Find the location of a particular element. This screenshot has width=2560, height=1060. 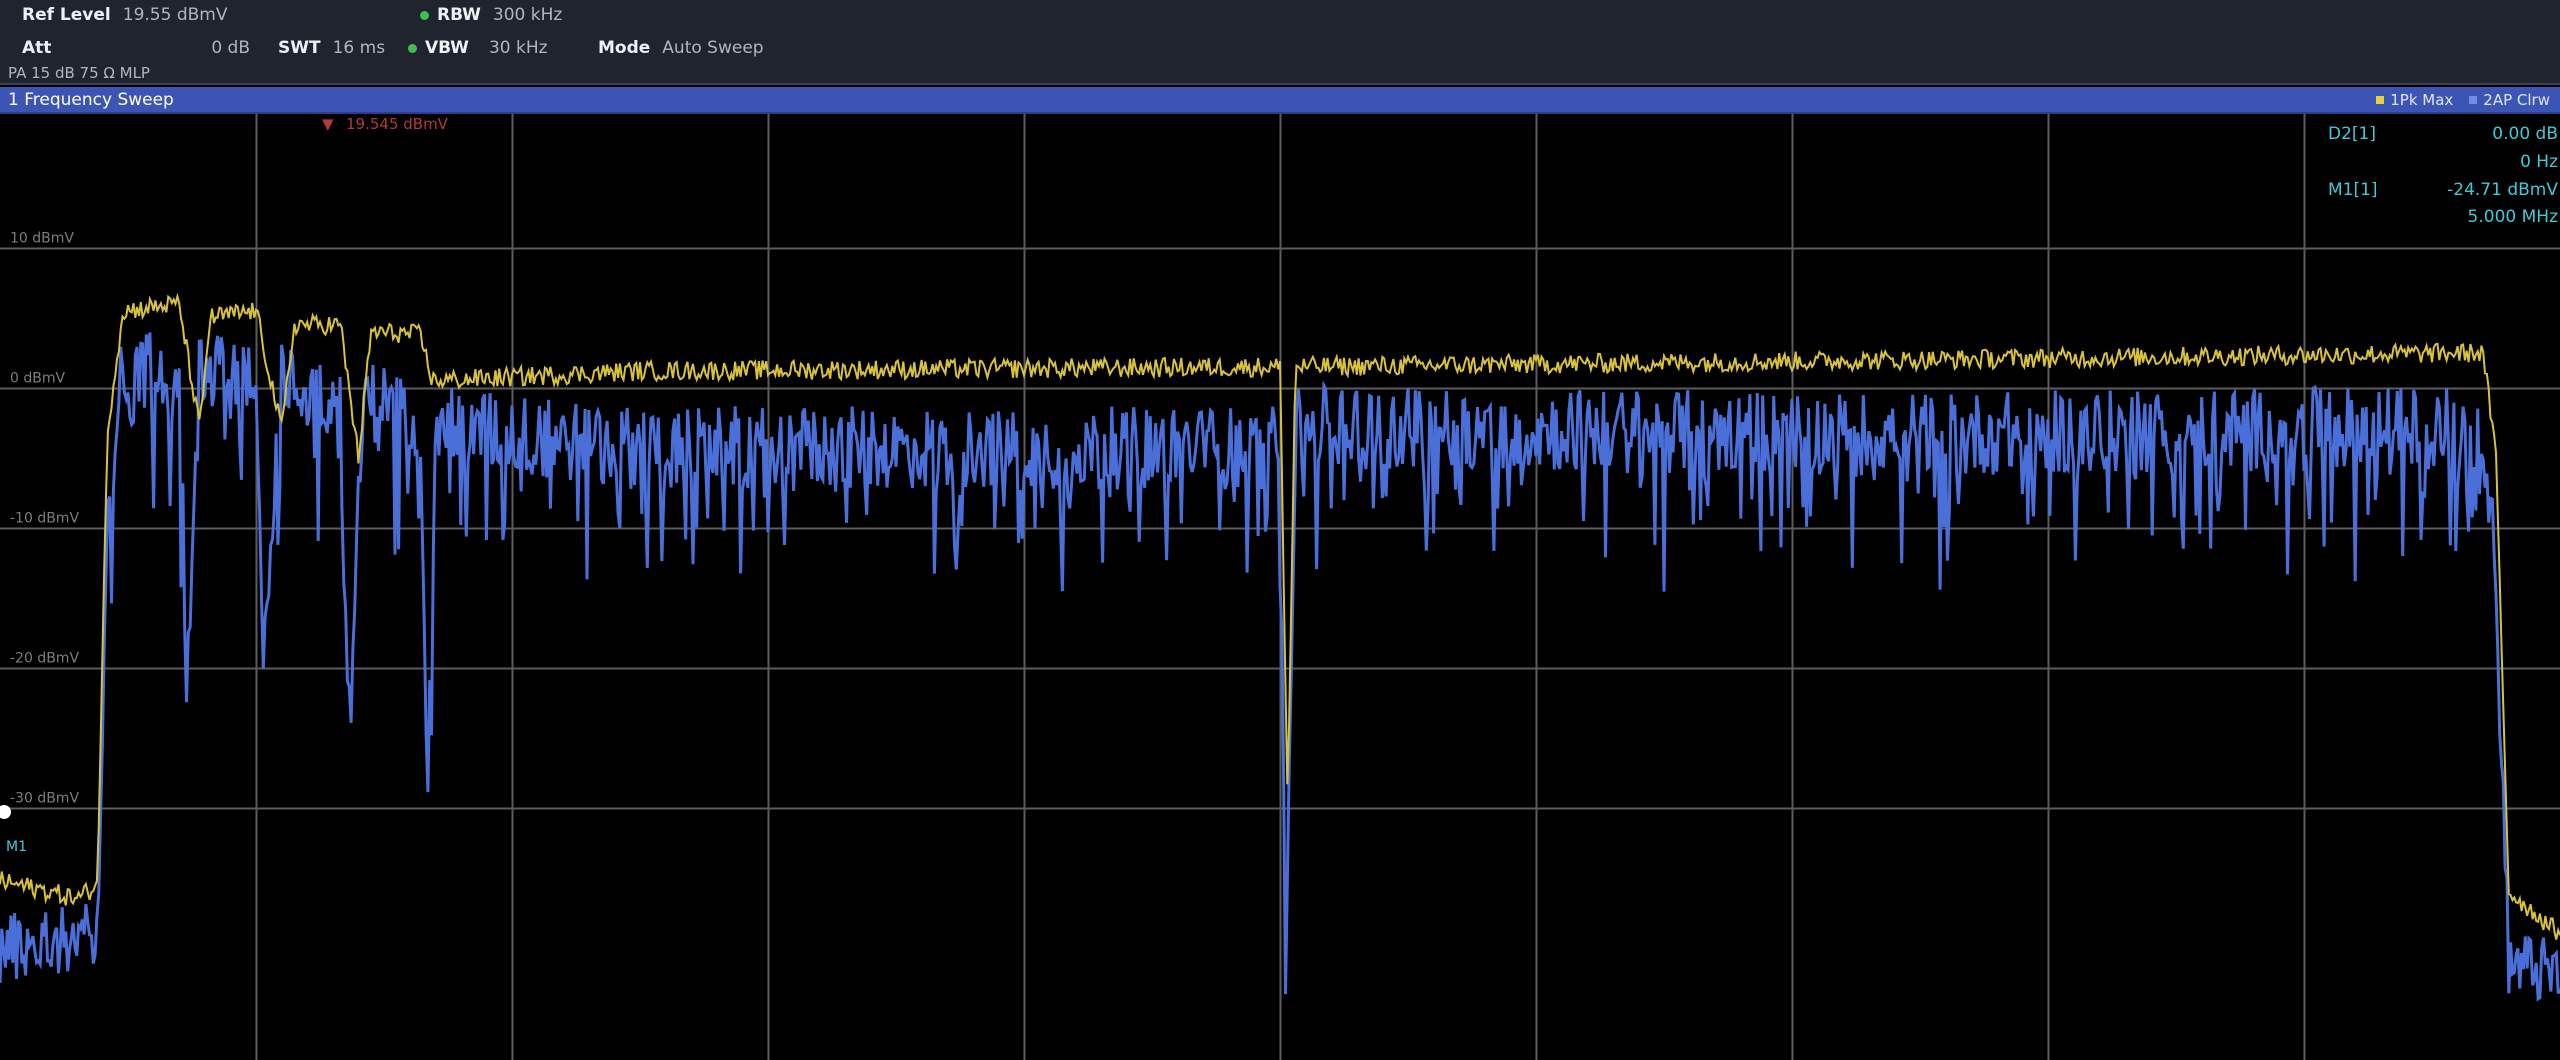

m1-marker-level: -24.71 dBmV is located at coordinates (2502, 190).